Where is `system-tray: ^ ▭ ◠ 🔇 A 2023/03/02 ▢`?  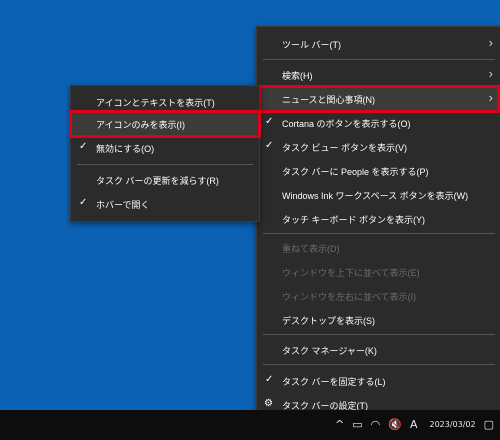
system-tray: ^ ▭ ◠ 🔇 A 2023/03/02 ▢ is located at coordinates (414, 425).